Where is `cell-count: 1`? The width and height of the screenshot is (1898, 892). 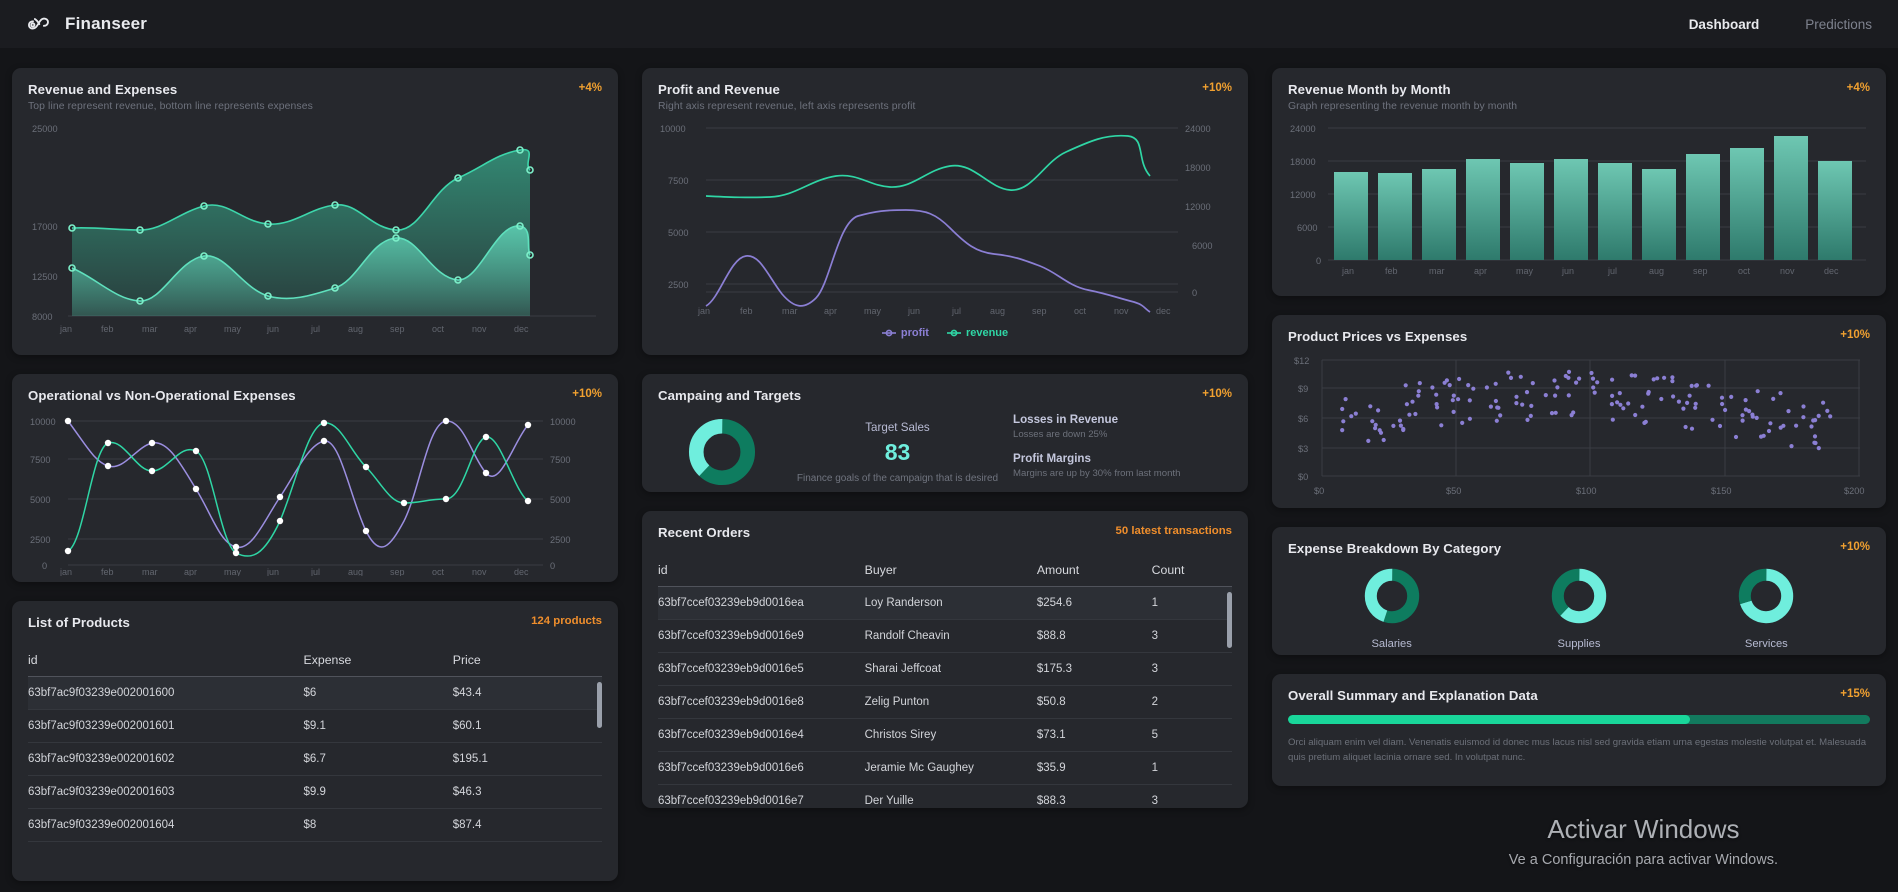
cell-count: 1 is located at coordinates (1191, 768).